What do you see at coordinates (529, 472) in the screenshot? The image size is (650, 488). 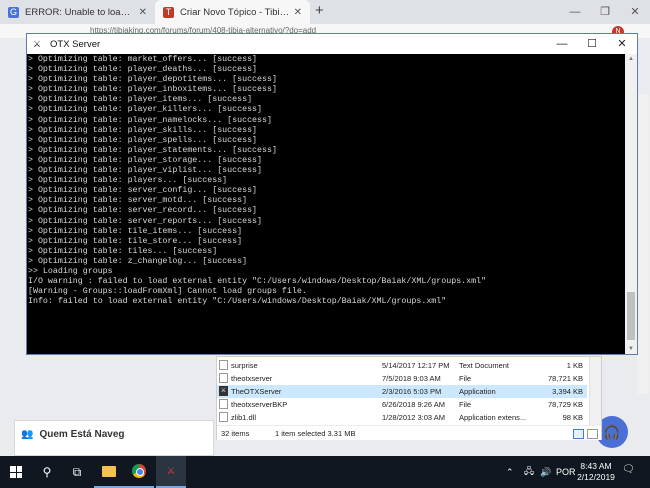 I see `network-icon: 🖧` at bounding box center [529, 472].